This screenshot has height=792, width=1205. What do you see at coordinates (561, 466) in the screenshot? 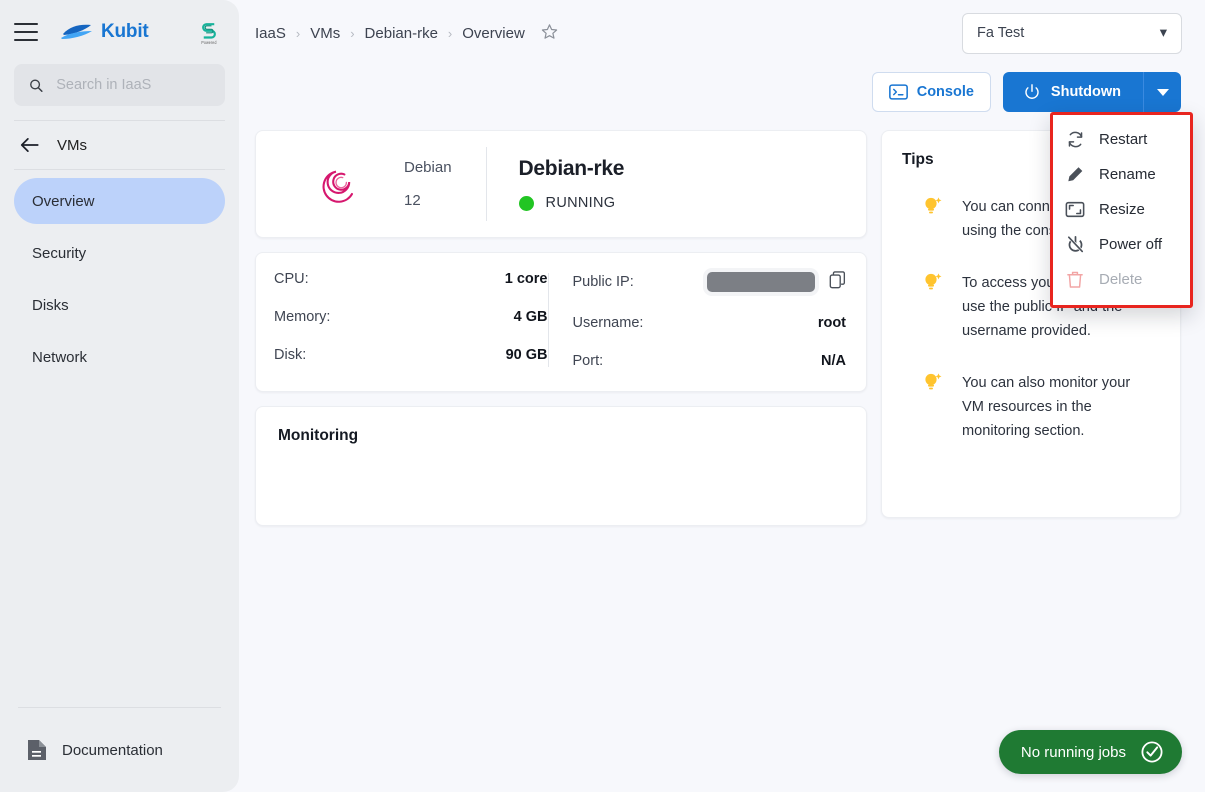
I see `monitoring-card: Monitoring` at bounding box center [561, 466].